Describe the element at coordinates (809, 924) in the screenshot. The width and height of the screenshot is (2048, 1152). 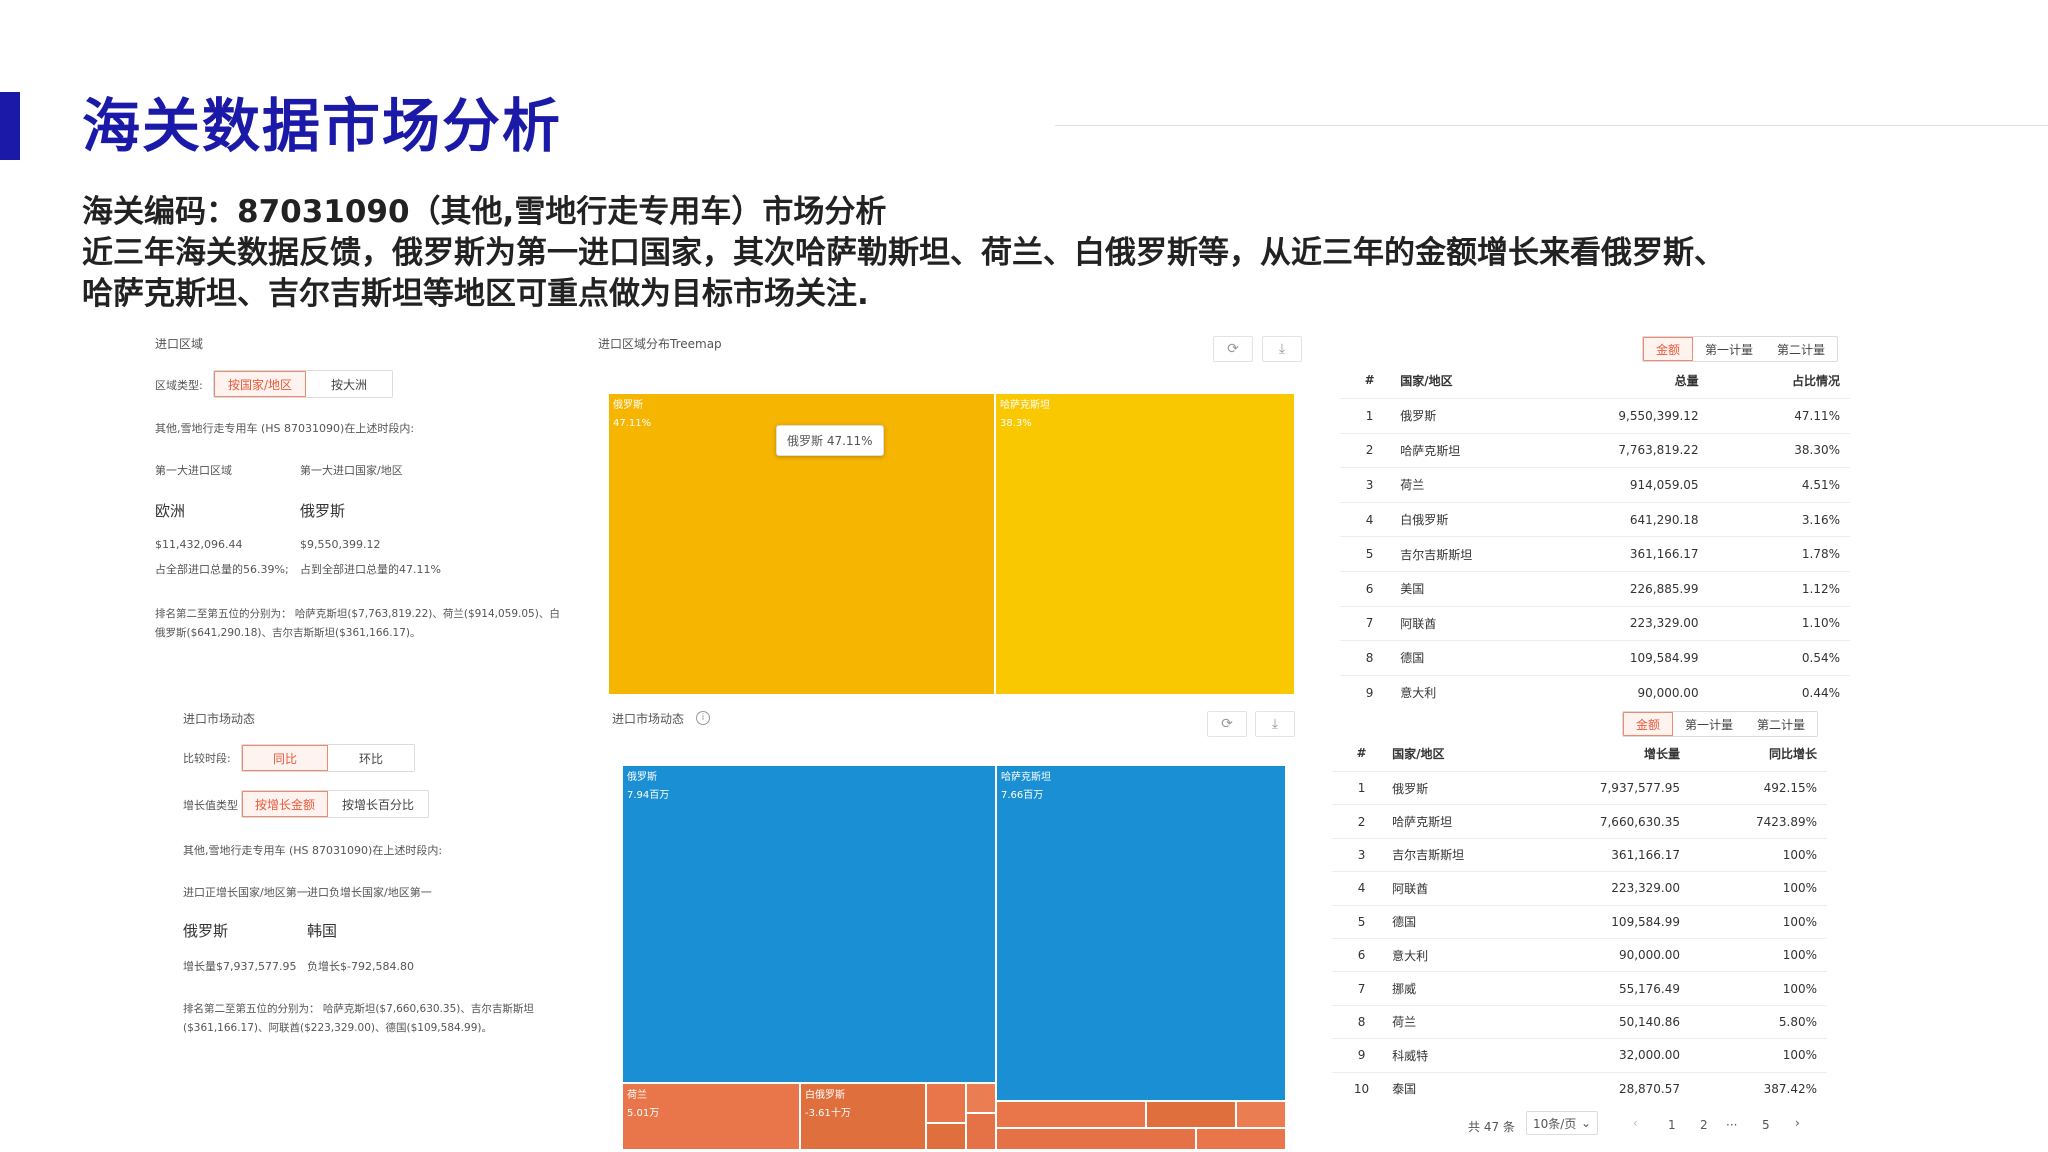
I see `treemap-cell-russia: 俄罗斯 7.94百万` at that location.